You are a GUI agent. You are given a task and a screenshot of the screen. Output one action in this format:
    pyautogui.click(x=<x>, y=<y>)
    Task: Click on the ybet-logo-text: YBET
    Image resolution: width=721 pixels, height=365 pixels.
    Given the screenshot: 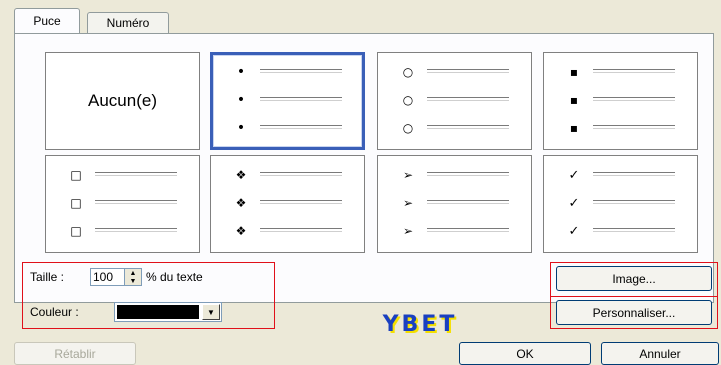 What is the action you would take?
    pyautogui.click(x=420, y=324)
    